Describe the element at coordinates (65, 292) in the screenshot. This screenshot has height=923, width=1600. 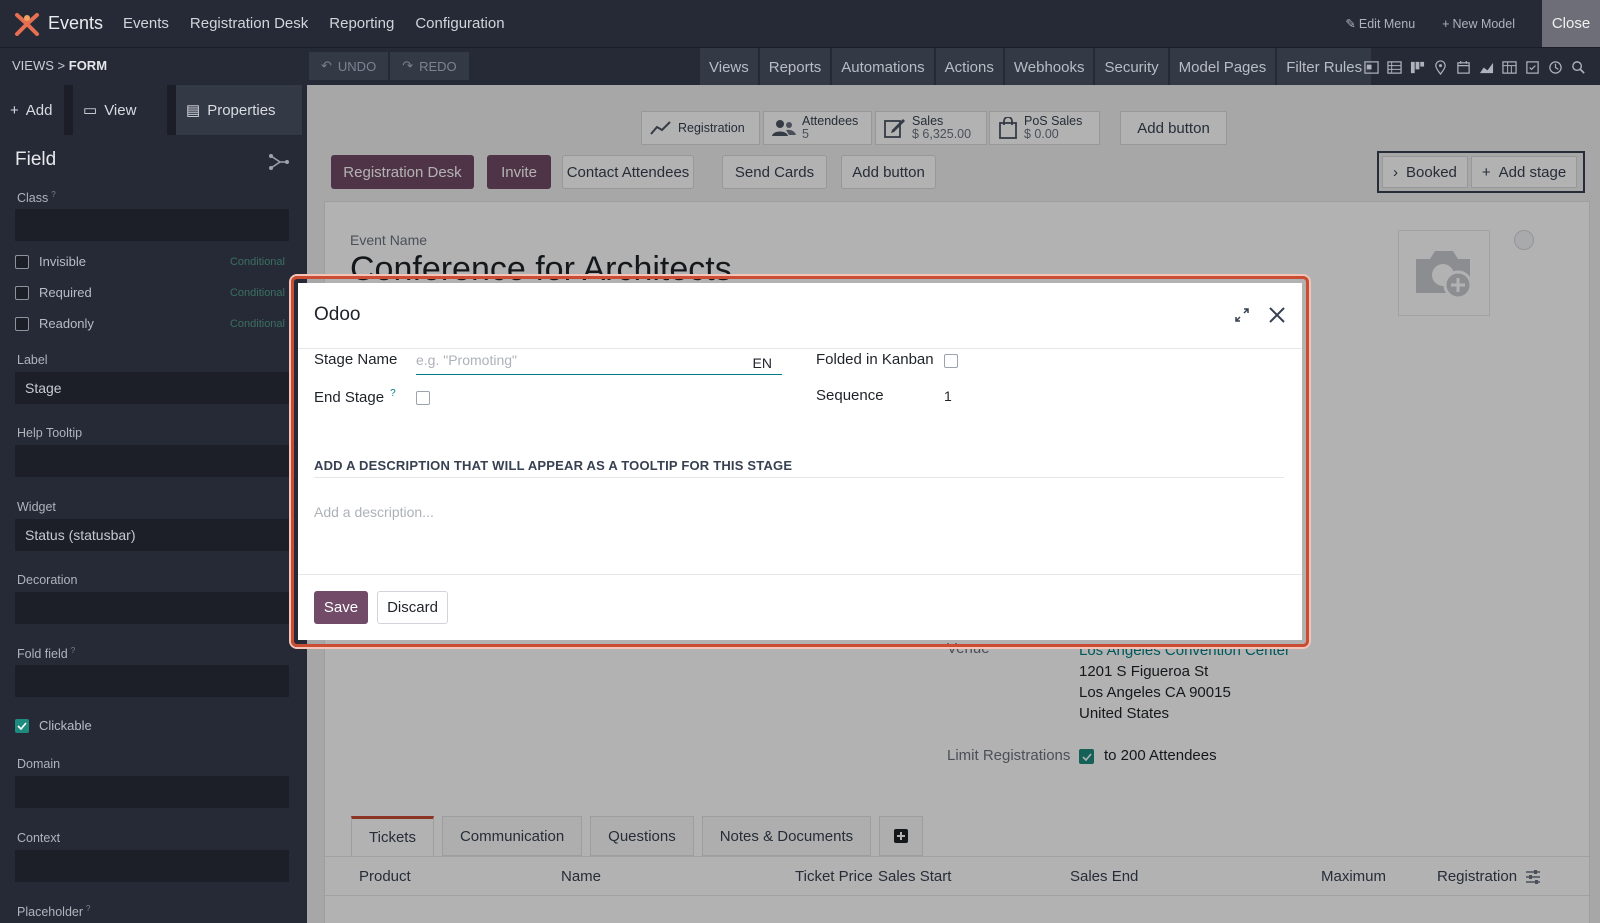
I see `required-label: Required` at that location.